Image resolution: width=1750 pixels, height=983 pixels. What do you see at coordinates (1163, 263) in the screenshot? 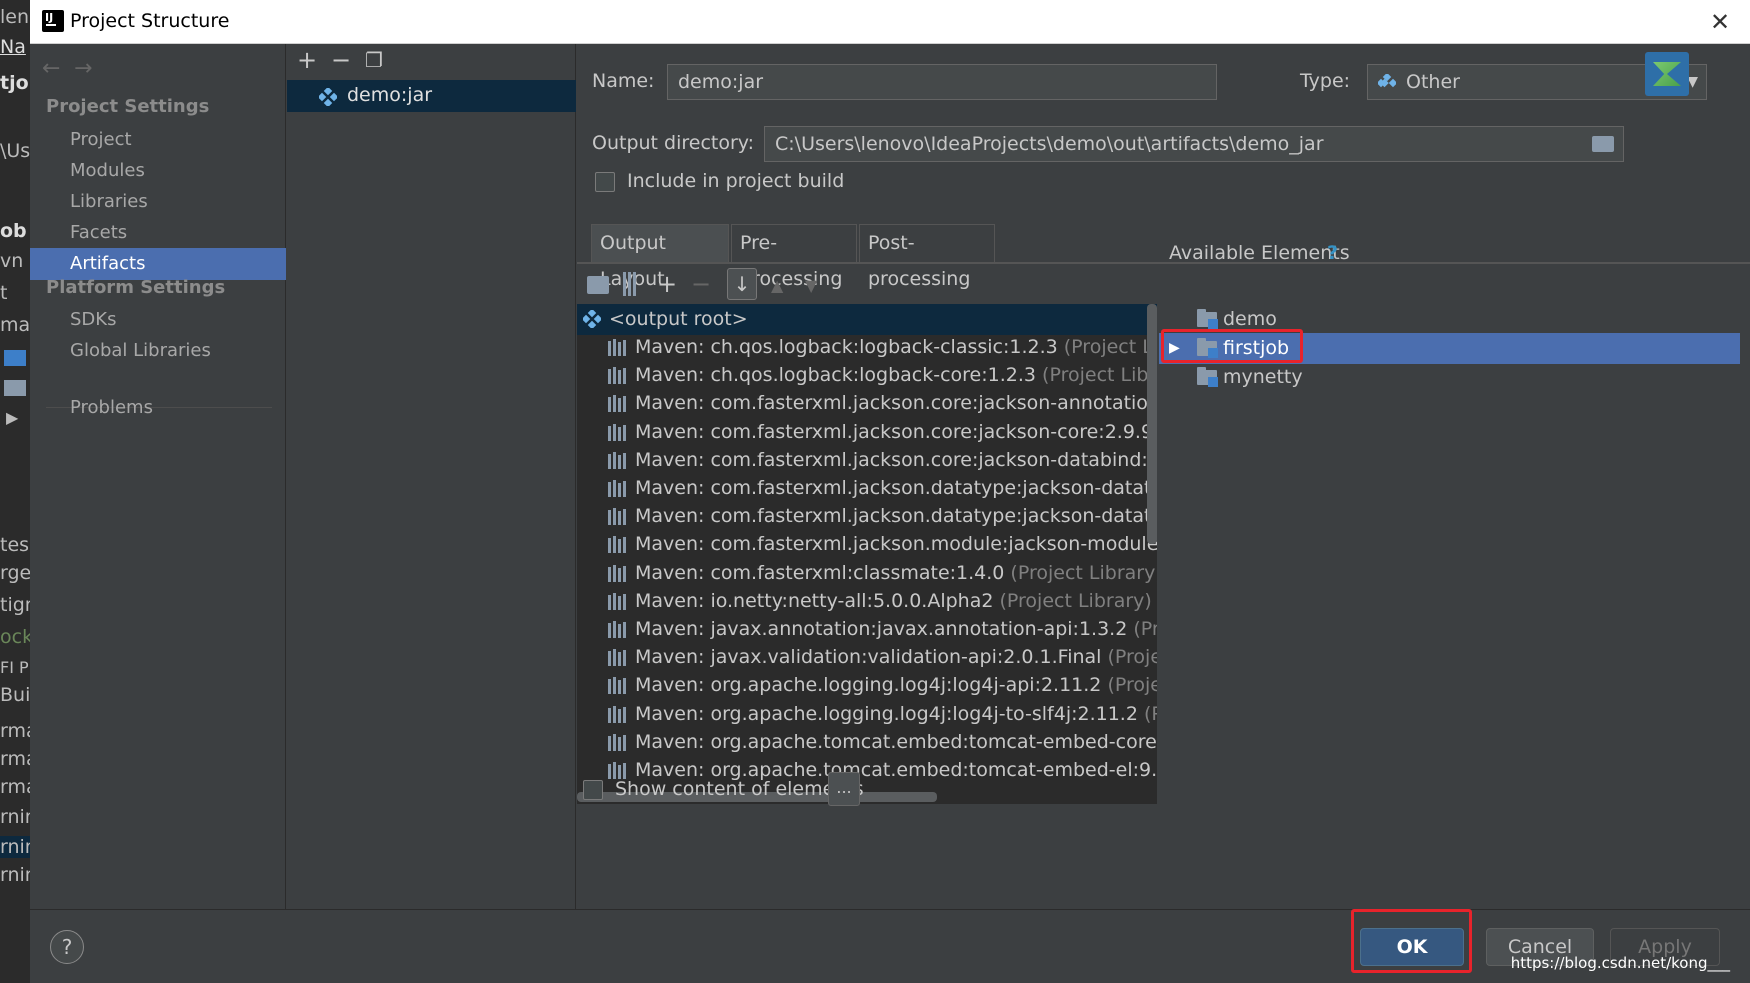
I see `tab-divider` at bounding box center [1163, 263].